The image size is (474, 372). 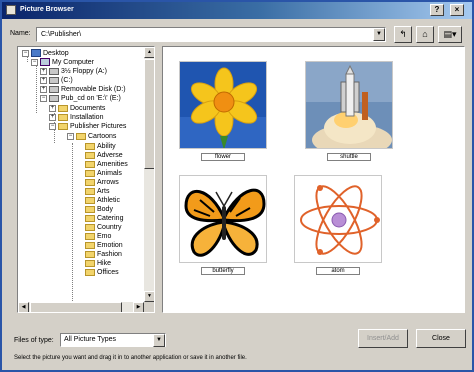 I want to click on picture-label: atom, so click(x=338, y=271).